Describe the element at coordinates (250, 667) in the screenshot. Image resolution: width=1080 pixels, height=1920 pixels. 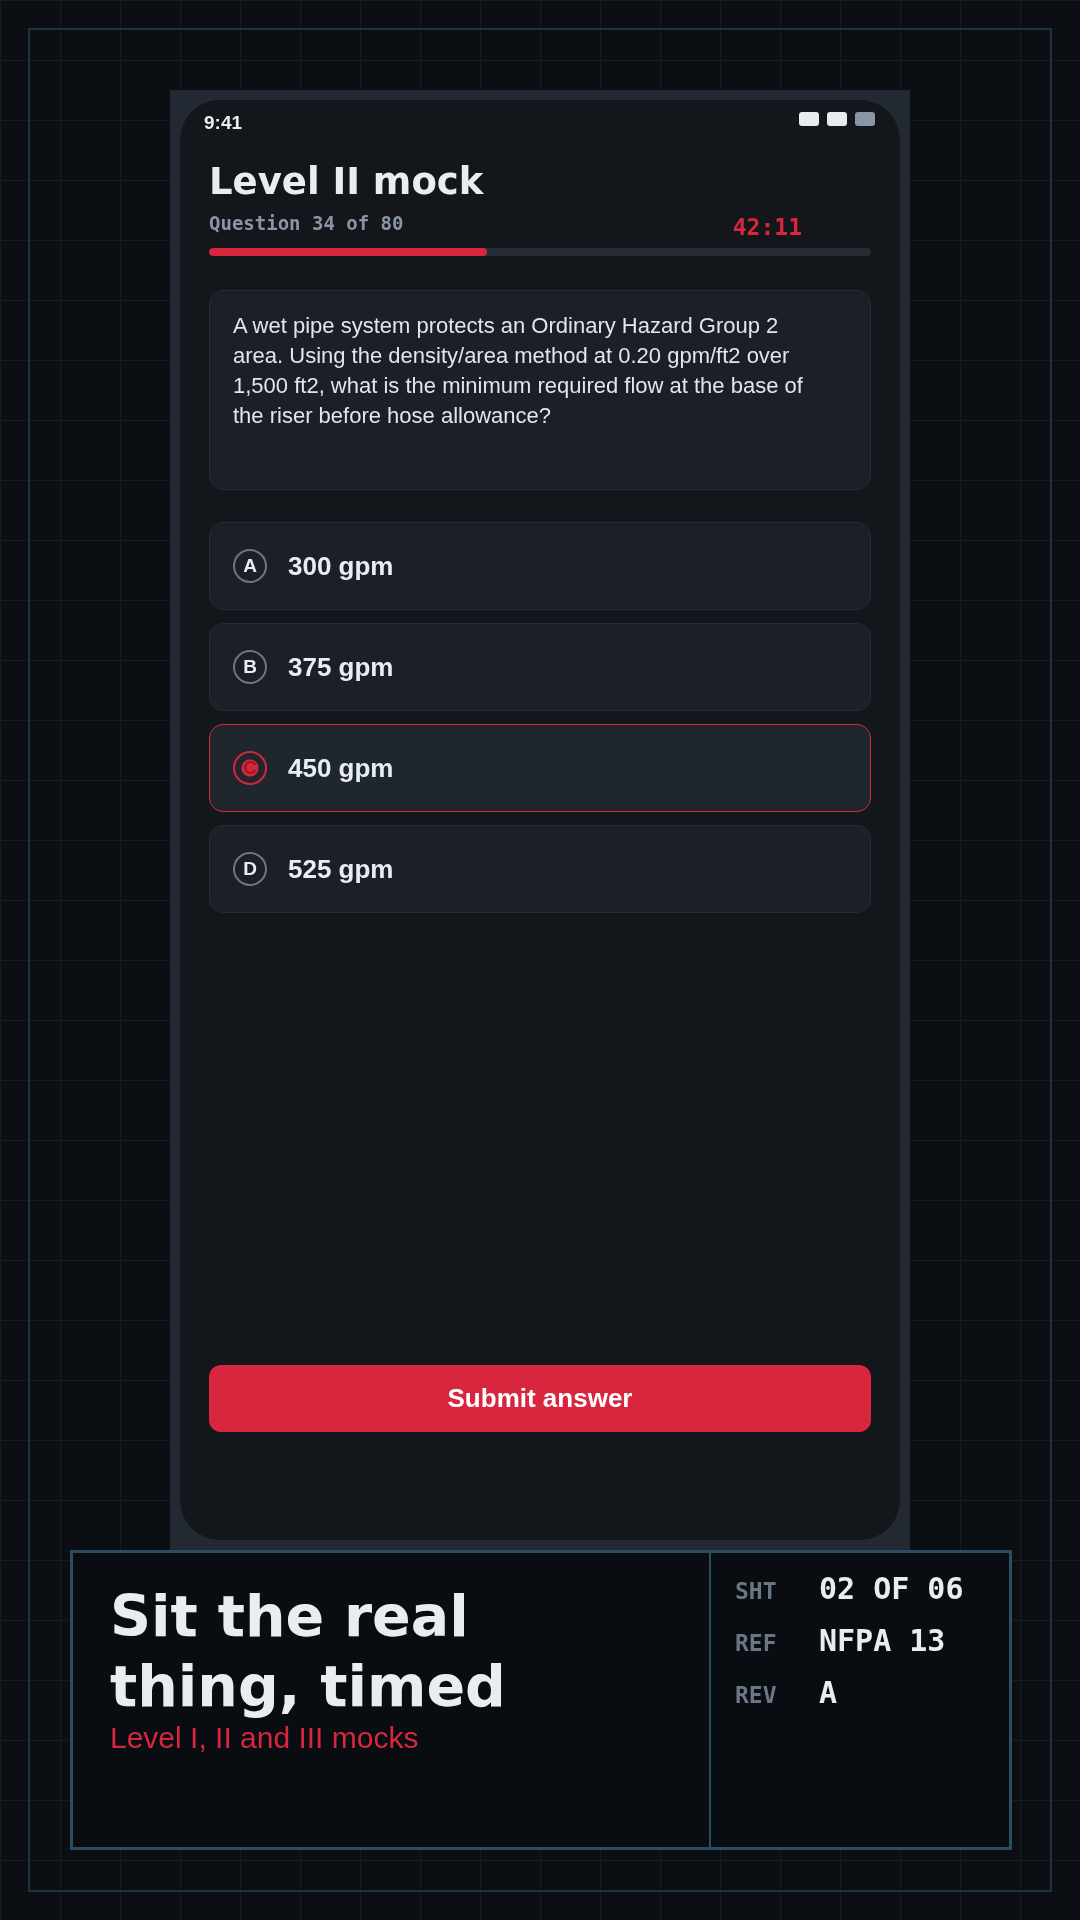
I see `option-letter: B` at that location.